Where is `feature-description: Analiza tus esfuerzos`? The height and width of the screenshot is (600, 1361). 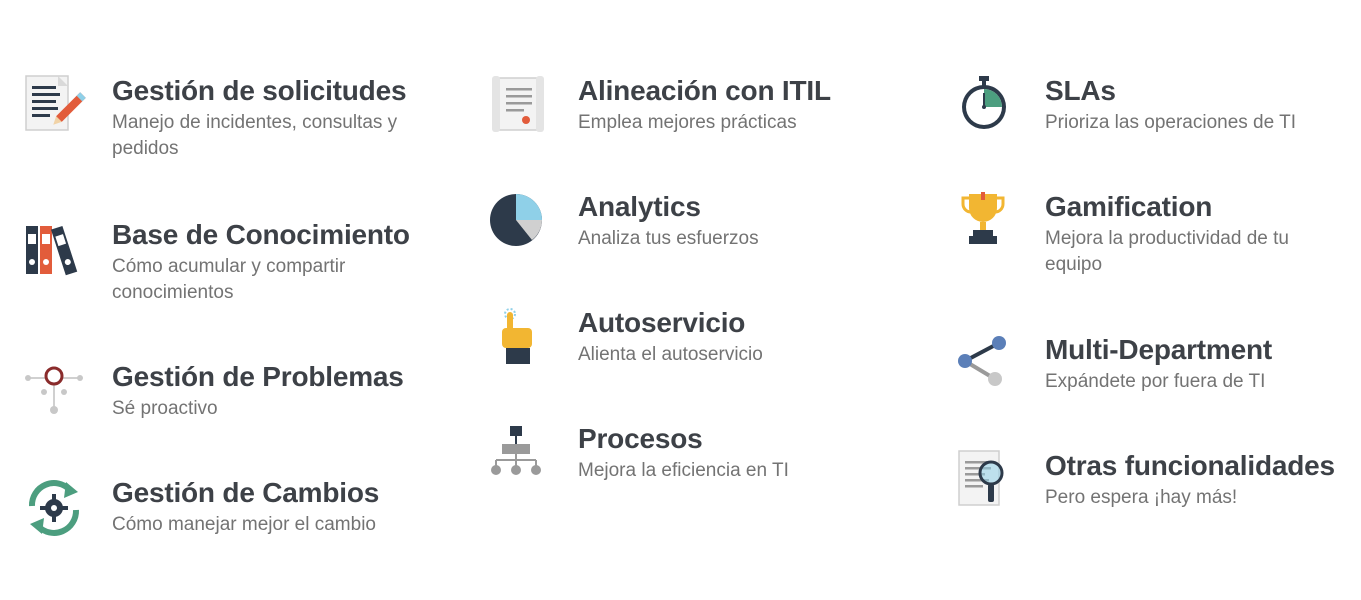 feature-description: Analiza tus esfuerzos is located at coordinates (668, 238).